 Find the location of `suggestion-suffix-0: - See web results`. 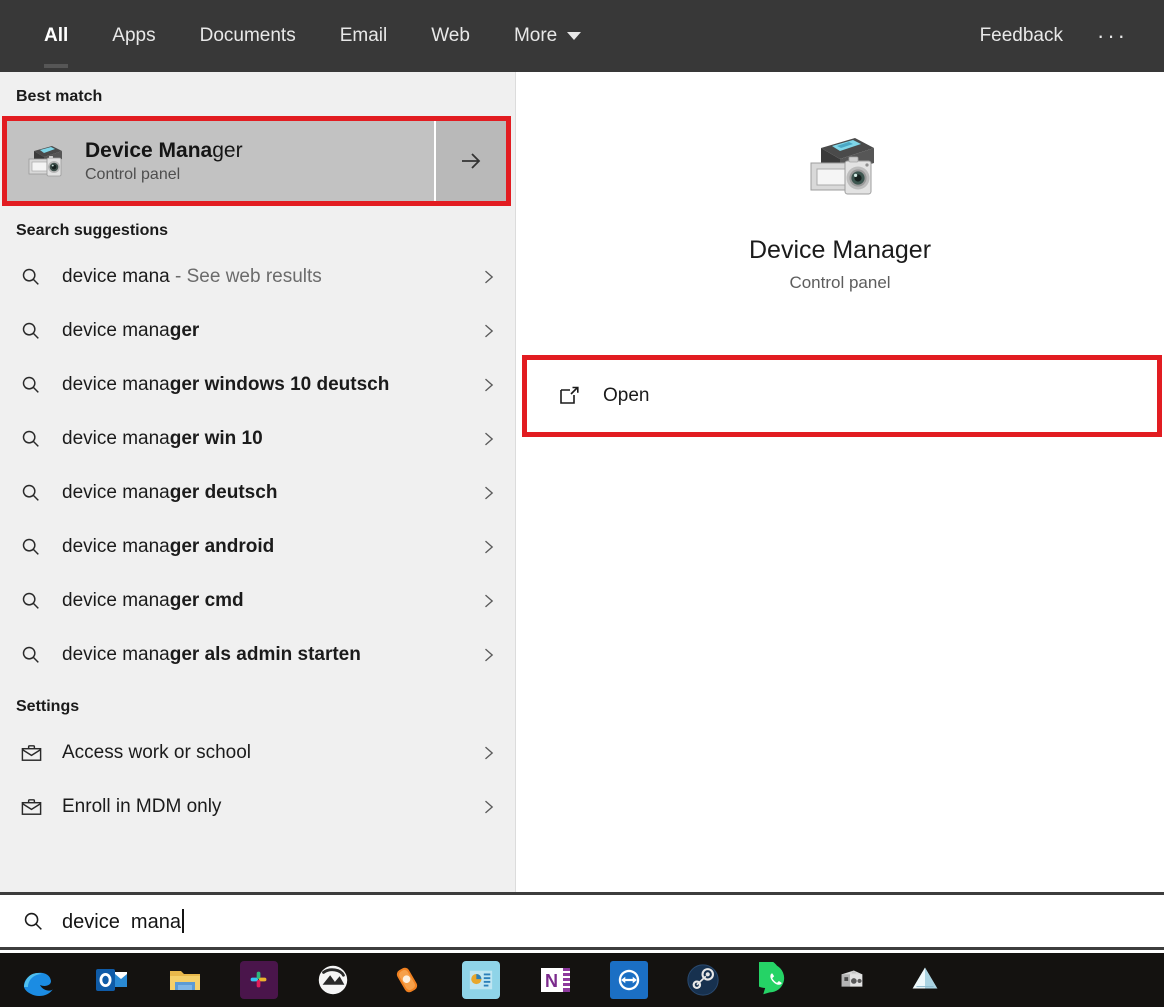

suggestion-suffix-0: - See web results is located at coordinates (245, 276).